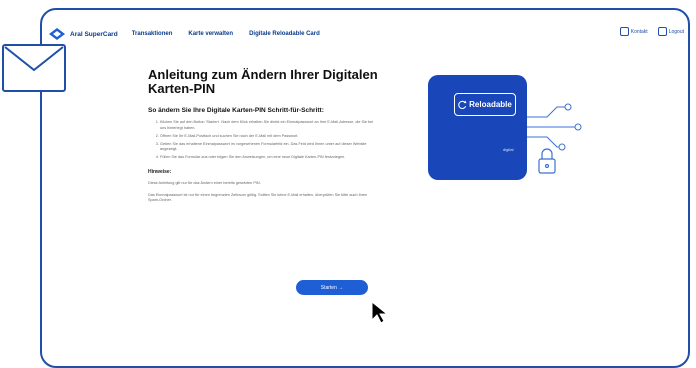 Image resolution: width=696 pixels, height=368 pixels. What do you see at coordinates (210, 34) in the screenshot?
I see `nav-karte-verwalten: Karte verwalten` at bounding box center [210, 34].